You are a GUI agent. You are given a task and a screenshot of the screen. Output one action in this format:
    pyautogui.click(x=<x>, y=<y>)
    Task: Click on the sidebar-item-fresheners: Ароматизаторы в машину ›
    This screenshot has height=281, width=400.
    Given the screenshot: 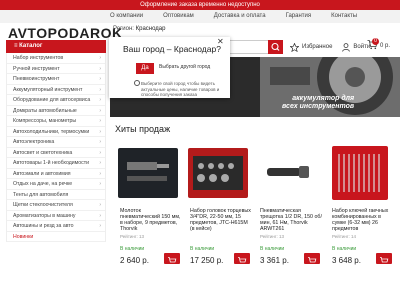 What is the action you would take?
    pyautogui.click(x=56, y=216)
    